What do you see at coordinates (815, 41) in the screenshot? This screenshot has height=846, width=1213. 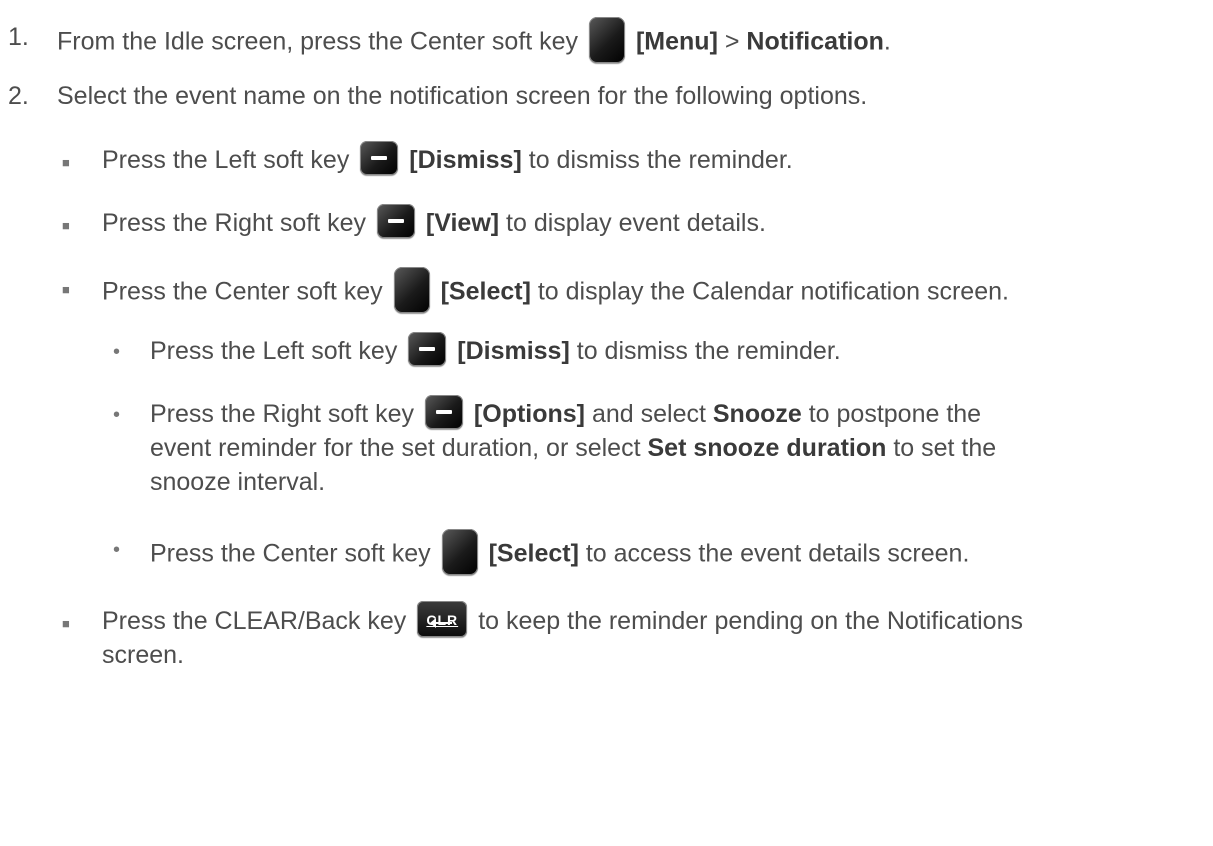 I see `menu-item-label: Notification` at bounding box center [815, 41].